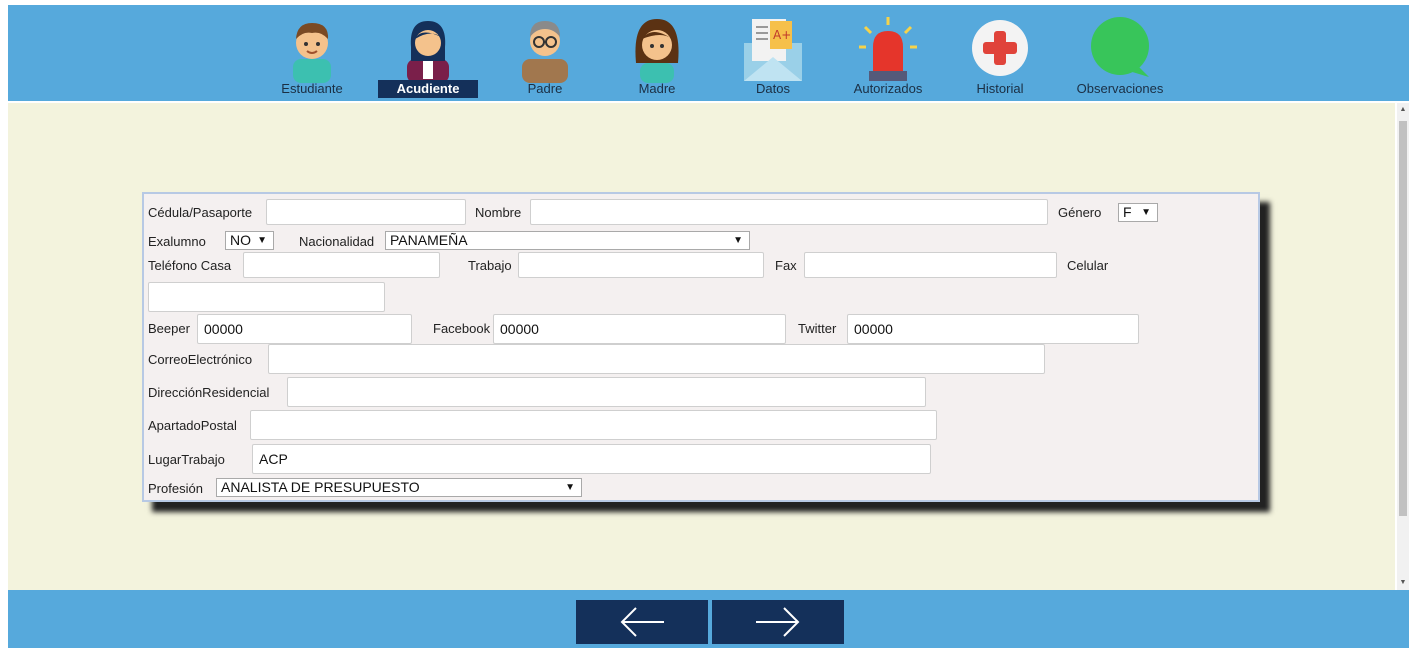 This screenshot has height=648, width=1409. What do you see at coordinates (429, 240) in the screenshot?
I see `nacionalidad-value: PANAMEÑA` at bounding box center [429, 240].